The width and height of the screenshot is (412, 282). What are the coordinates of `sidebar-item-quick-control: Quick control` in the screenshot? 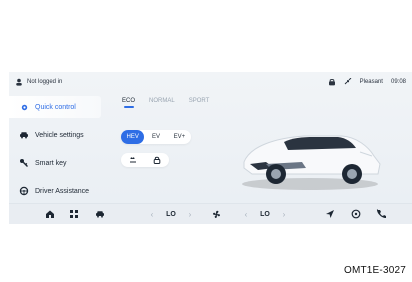 It's located at (55, 107).